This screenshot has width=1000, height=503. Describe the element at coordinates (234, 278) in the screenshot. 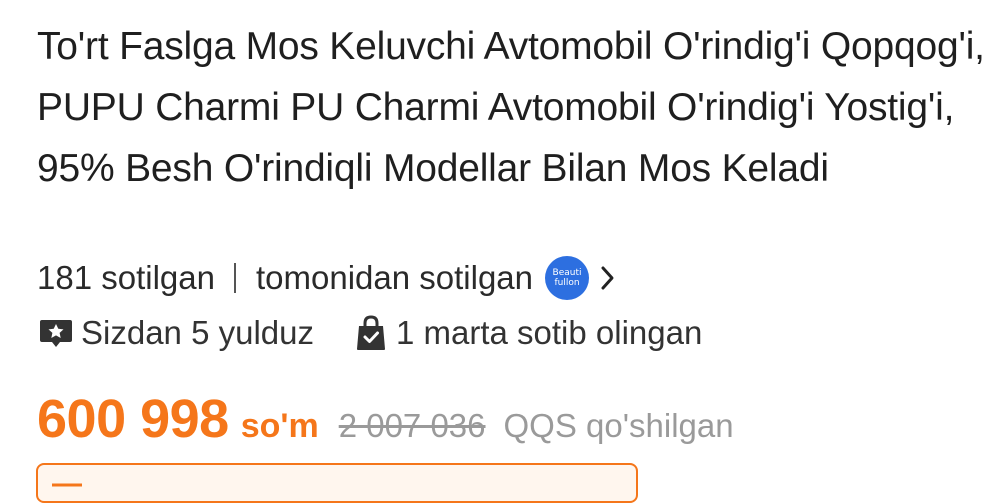

I see `meta-divider` at that location.